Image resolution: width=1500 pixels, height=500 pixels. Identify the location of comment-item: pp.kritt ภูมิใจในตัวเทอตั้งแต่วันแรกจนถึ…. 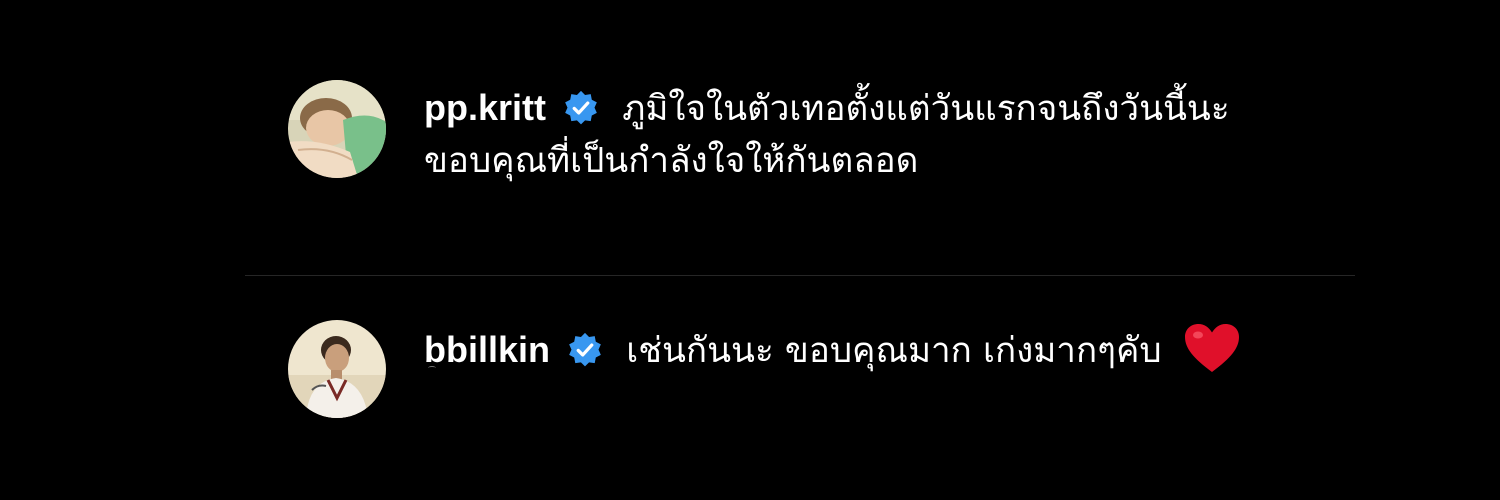
(786, 133).